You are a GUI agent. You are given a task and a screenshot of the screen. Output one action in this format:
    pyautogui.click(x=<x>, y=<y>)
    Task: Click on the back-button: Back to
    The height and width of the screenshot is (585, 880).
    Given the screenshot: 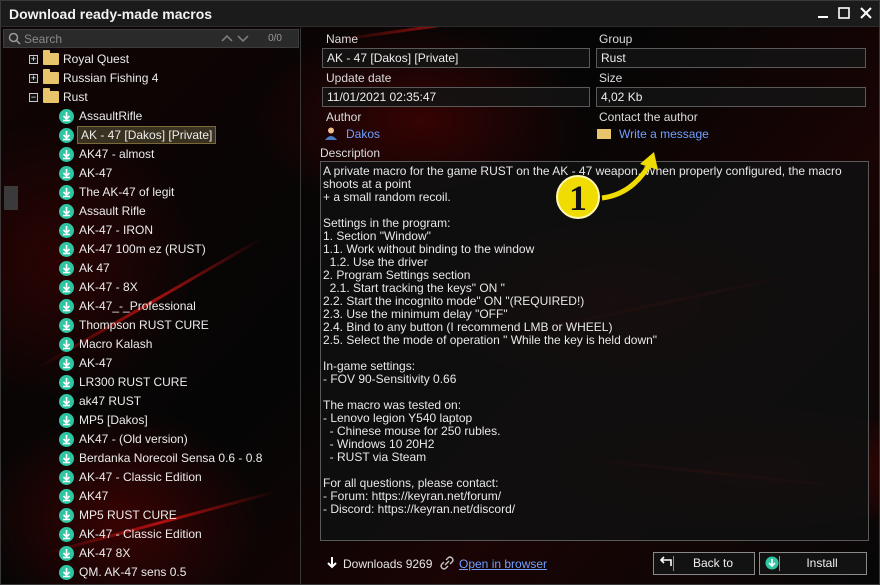 What is the action you would take?
    pyautogui.click(x=704, y=563)
    